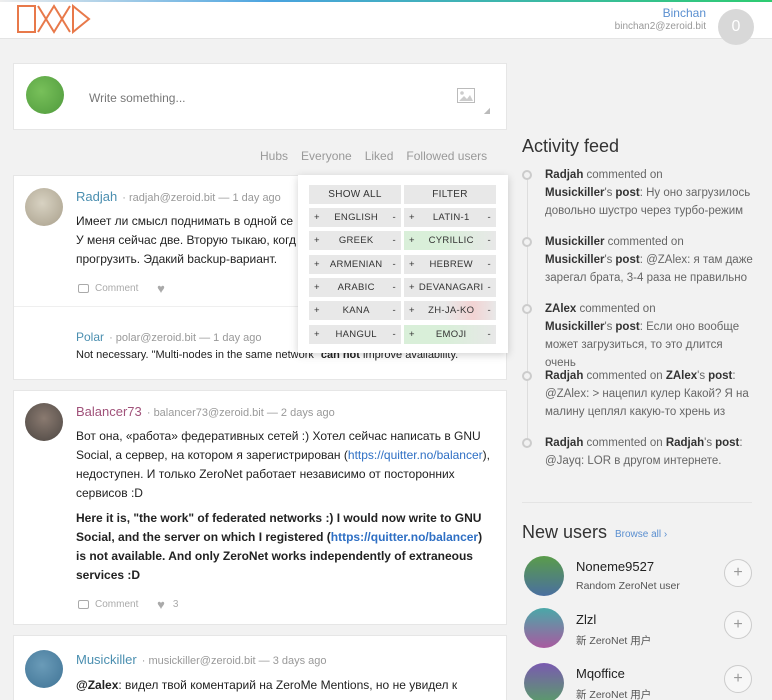 The width and height of the screenshot is (772, 700). Describe the element at coordinates (560, 309) in the screenshot. I see `activity-actor: ZAlex` at that location.